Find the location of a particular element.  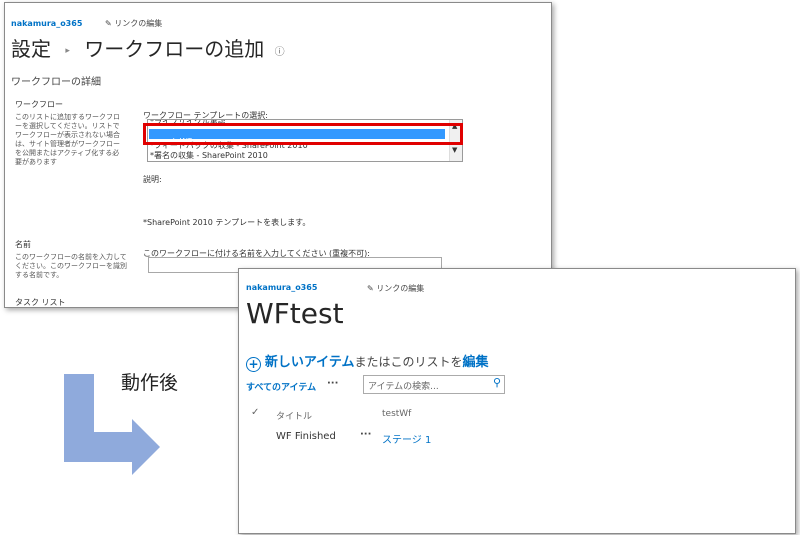

scroll-down-icon: ▼ is located at coordinates (454, 150).